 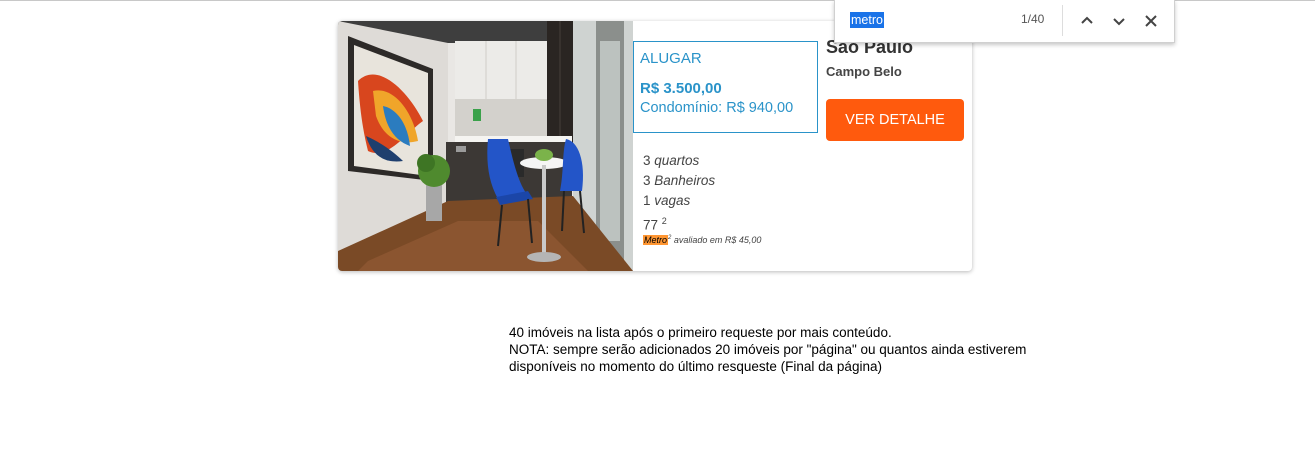 What do you see at coordinates (681, 88) in the screenshot?
I see `rent-price: R$ 3.500,00` at bounding box center [681, 88].